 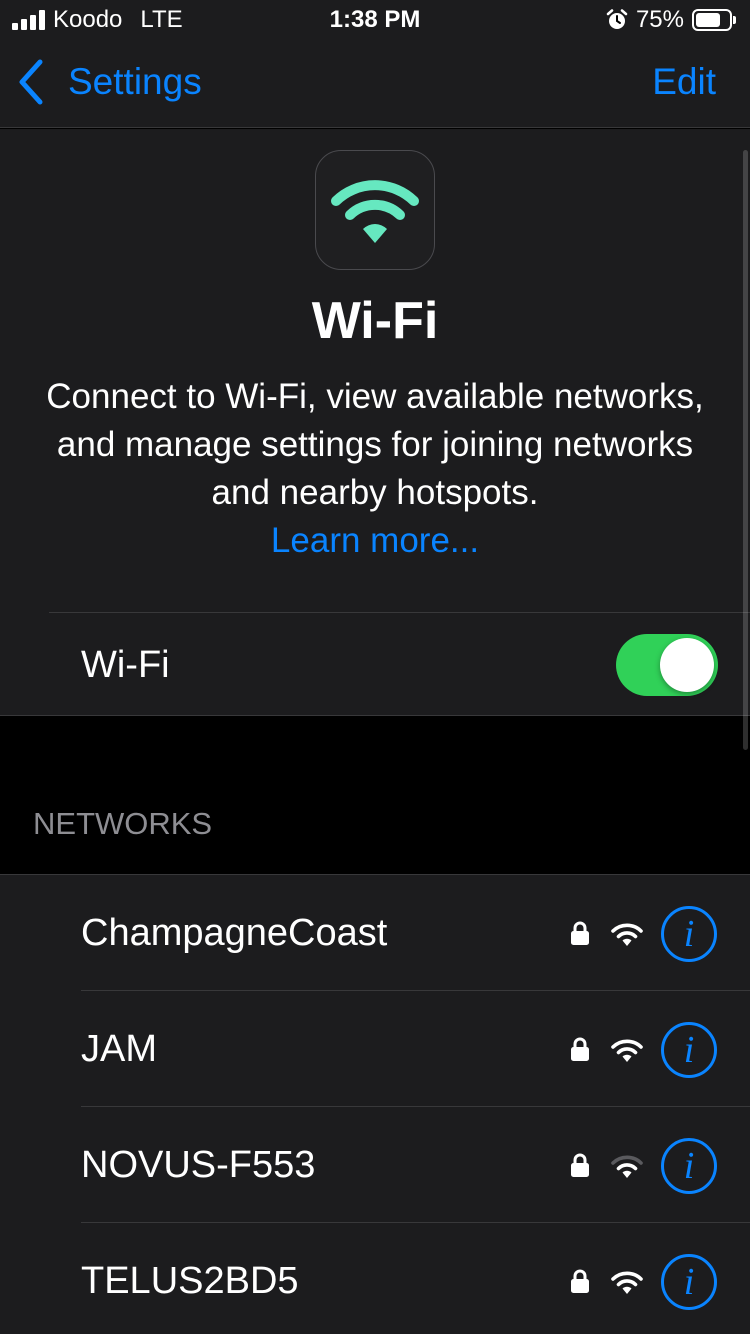 I want to click on status-right: 75%, so click(x=671, y=20).